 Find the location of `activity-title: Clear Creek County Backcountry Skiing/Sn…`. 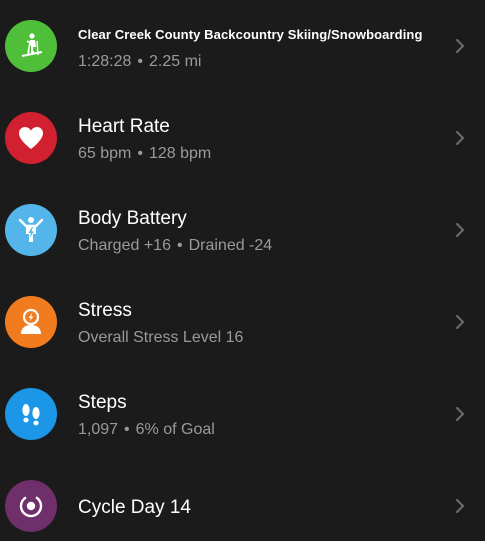

activity-title: Clear Creek County Backcountry Skiing/Sn… is located at coordinates (250, 34).